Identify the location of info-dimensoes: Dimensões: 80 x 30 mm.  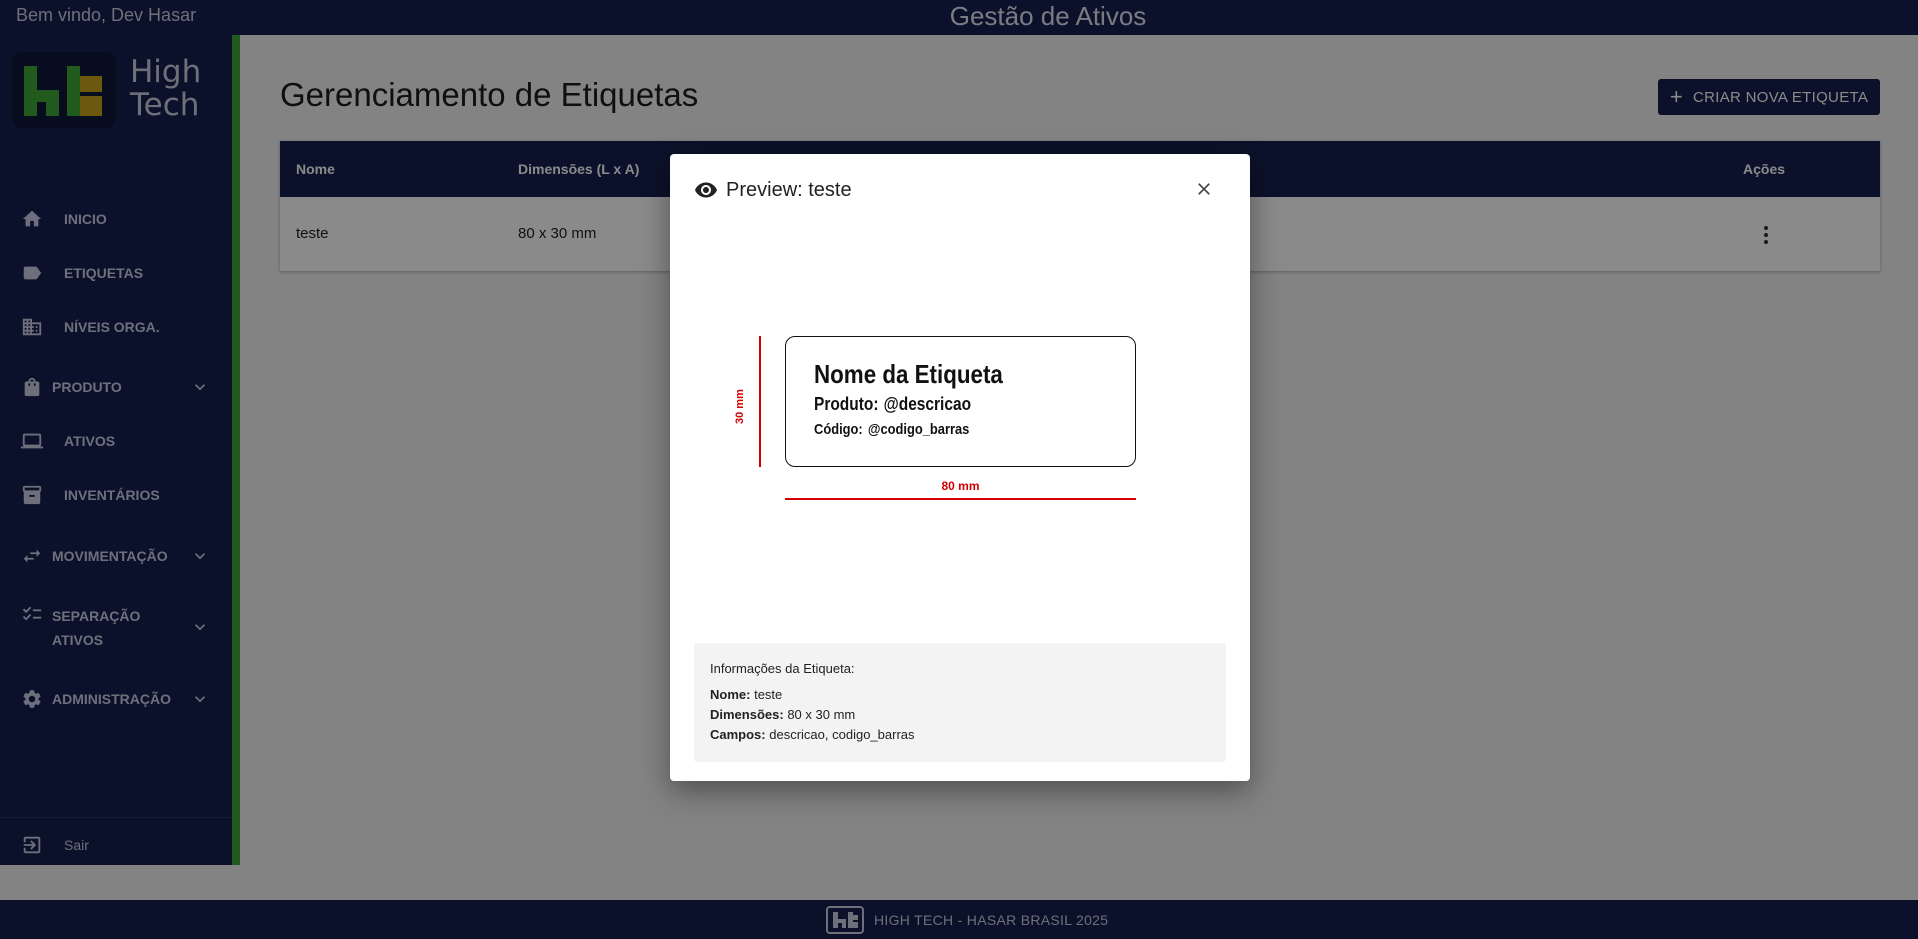
(783, 714).